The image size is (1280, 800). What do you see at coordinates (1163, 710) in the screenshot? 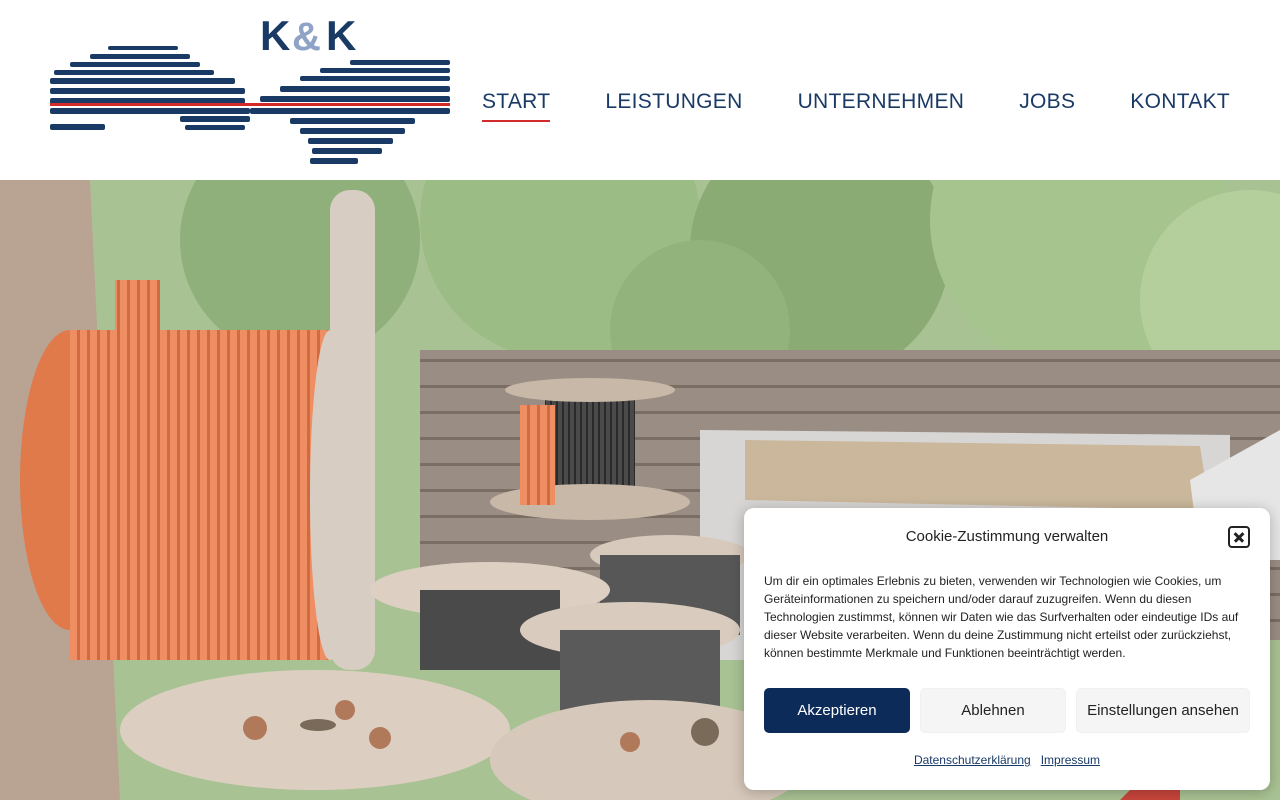
I see `view-settings-button: Einstellungen ansehen` at bounding box center [1163, 710].